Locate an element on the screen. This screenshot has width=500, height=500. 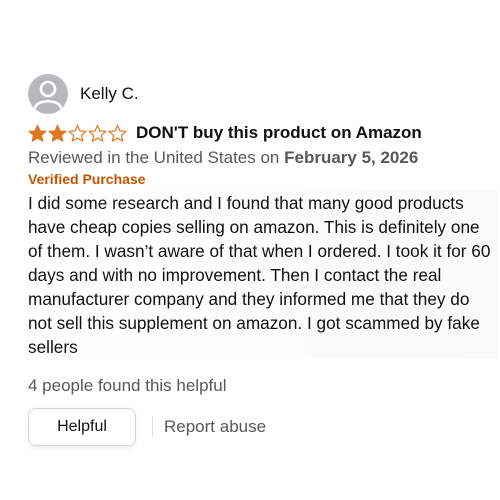
action-divider is located at coordinates (152, 427).